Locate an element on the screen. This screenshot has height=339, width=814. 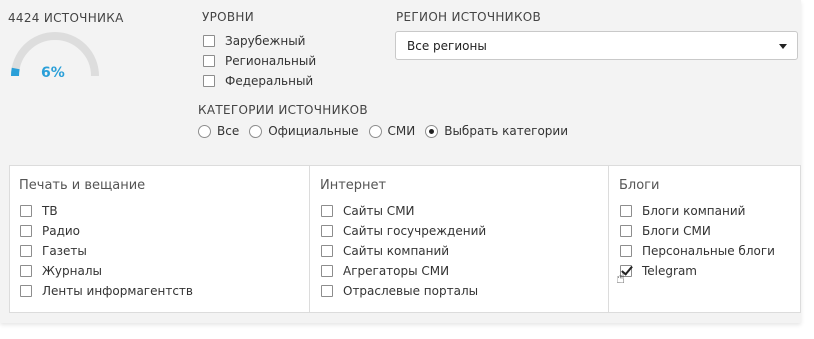
level-federal-label: Федеральный is located at coordinates (269, 81).